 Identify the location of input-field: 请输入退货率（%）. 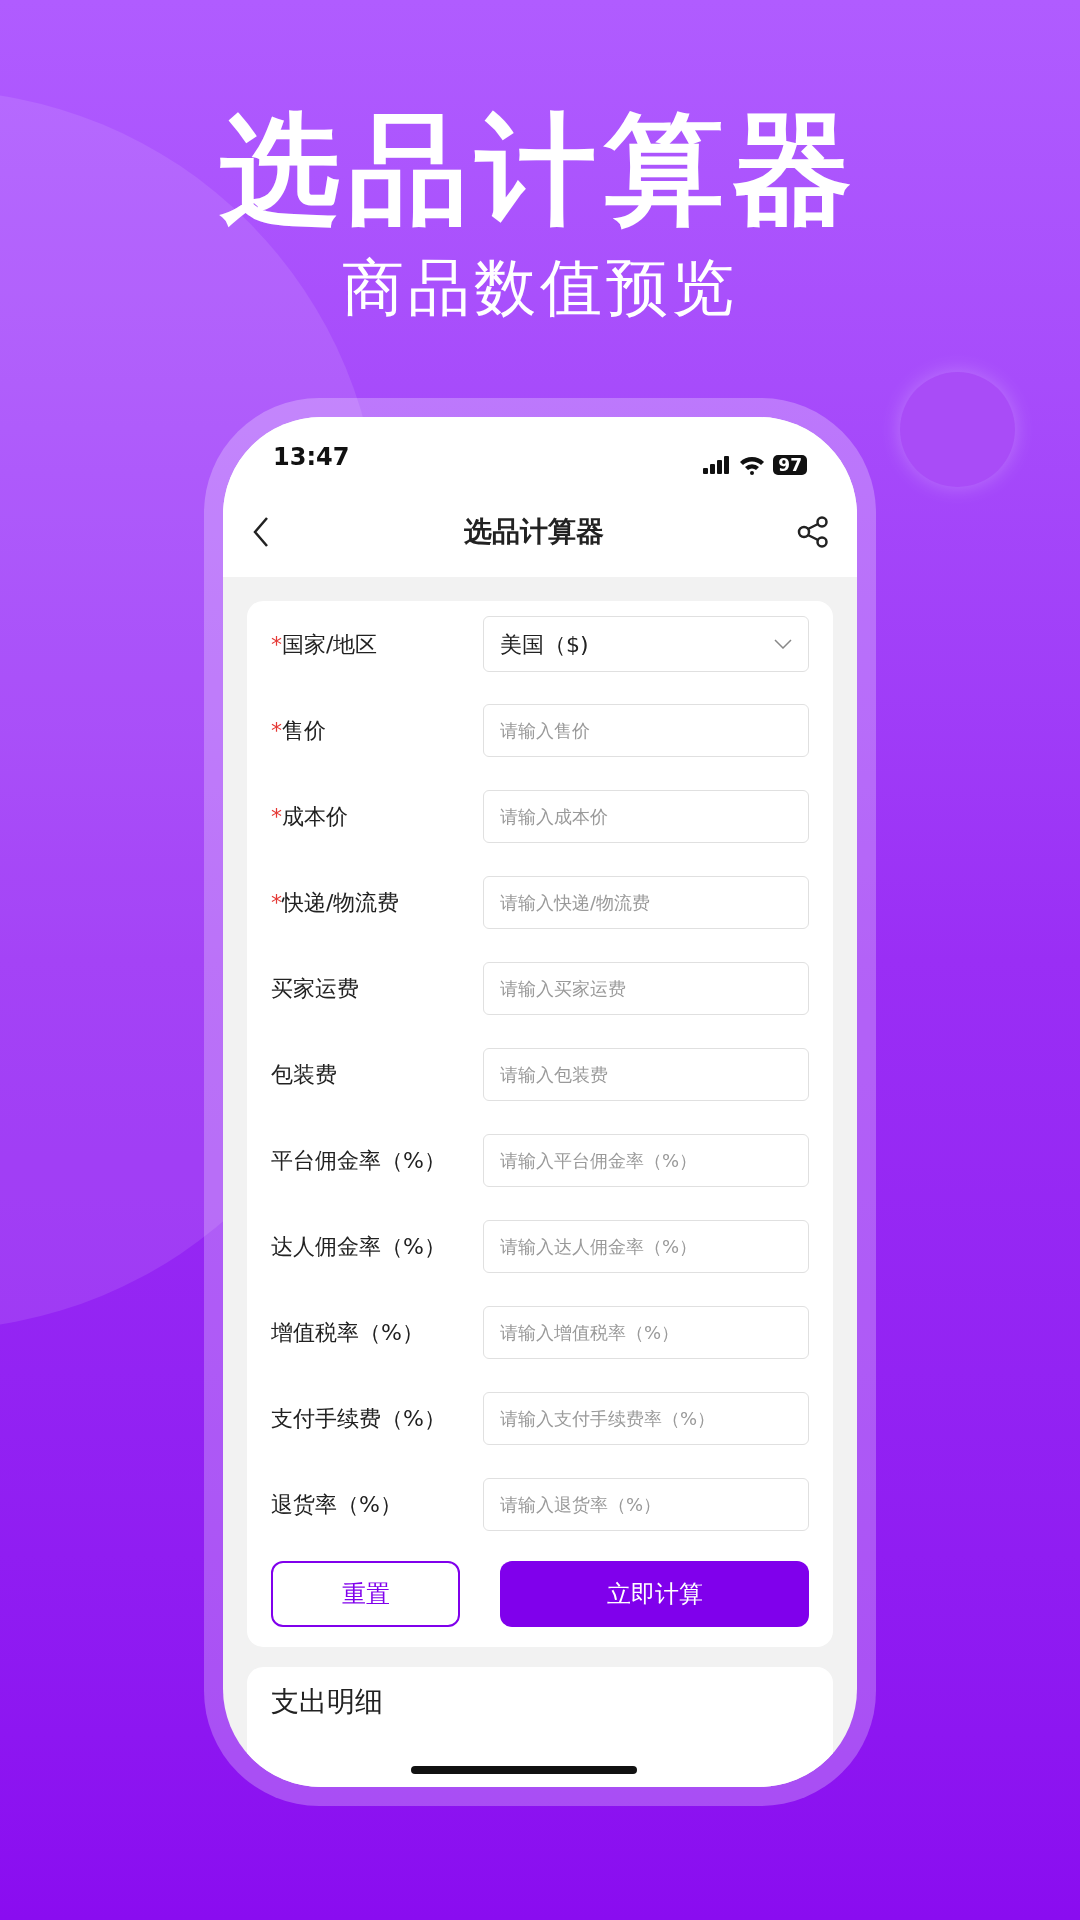
(646, 1504).